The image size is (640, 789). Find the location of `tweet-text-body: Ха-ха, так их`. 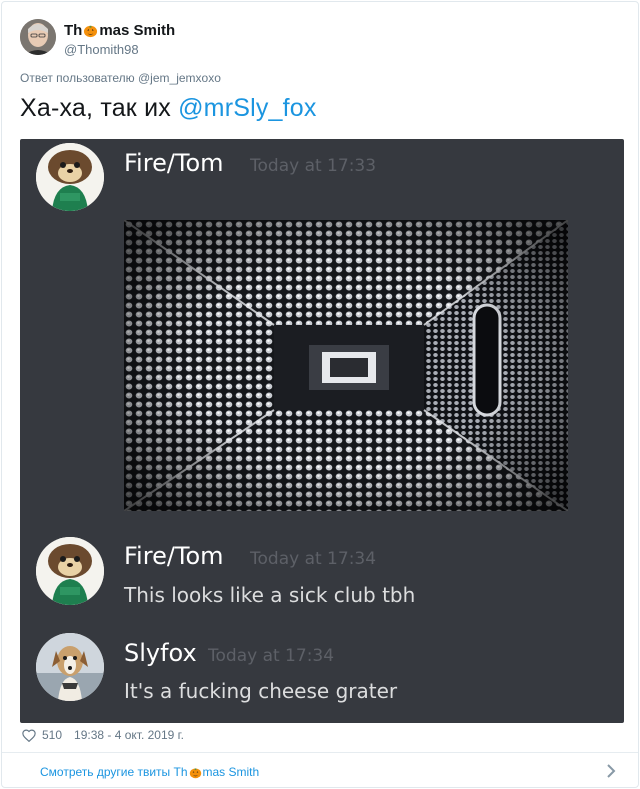

tweet-text-body: Ха-ха, так их is located at coordinates (99, 108).